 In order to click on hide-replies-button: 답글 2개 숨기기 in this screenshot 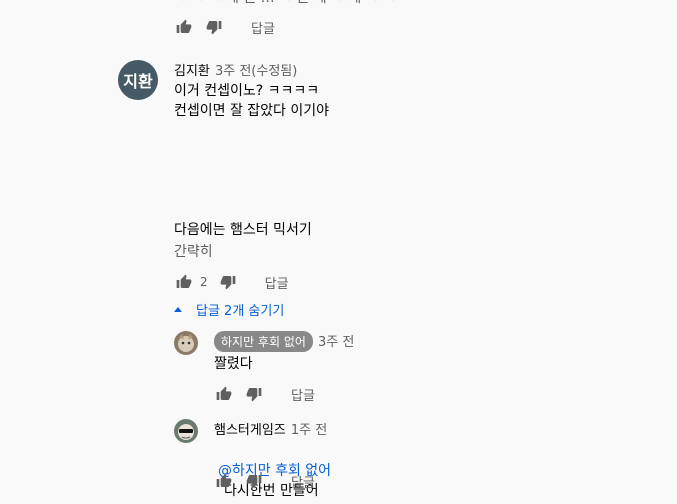, I will do `click(229, 309)`.